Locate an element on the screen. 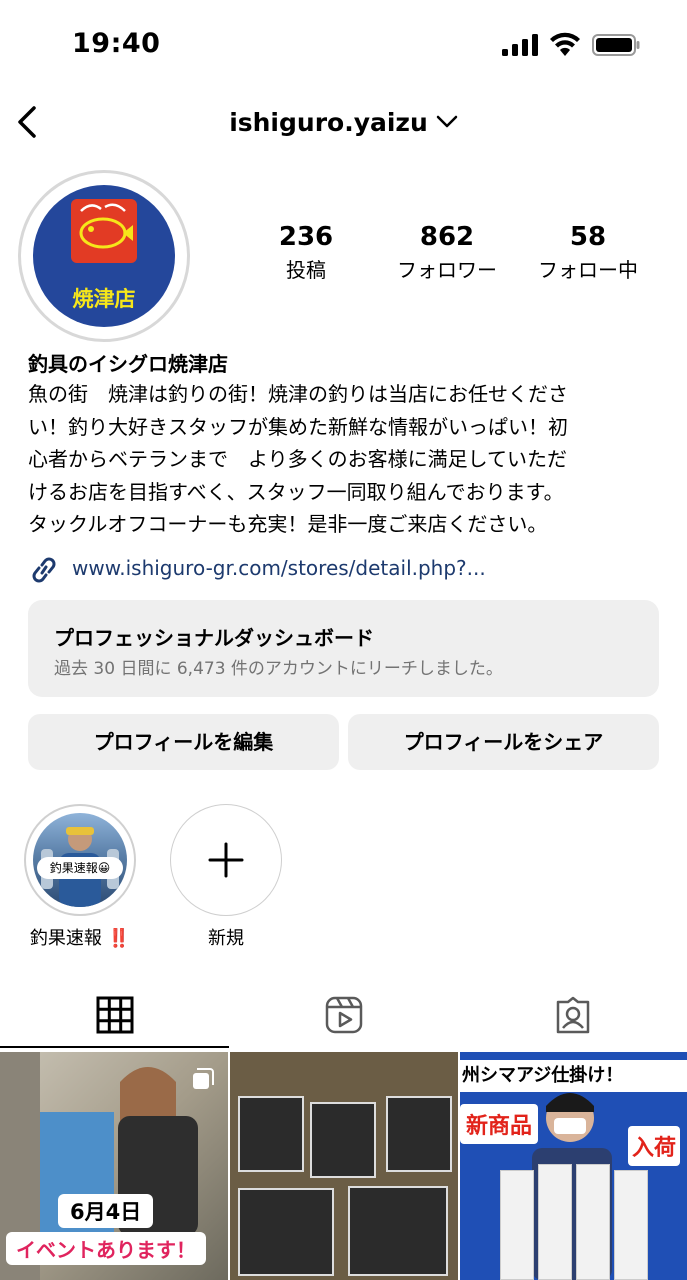 The image size is (687, 1280). stat-label: フォロワー is located at coordinates (447, 270).